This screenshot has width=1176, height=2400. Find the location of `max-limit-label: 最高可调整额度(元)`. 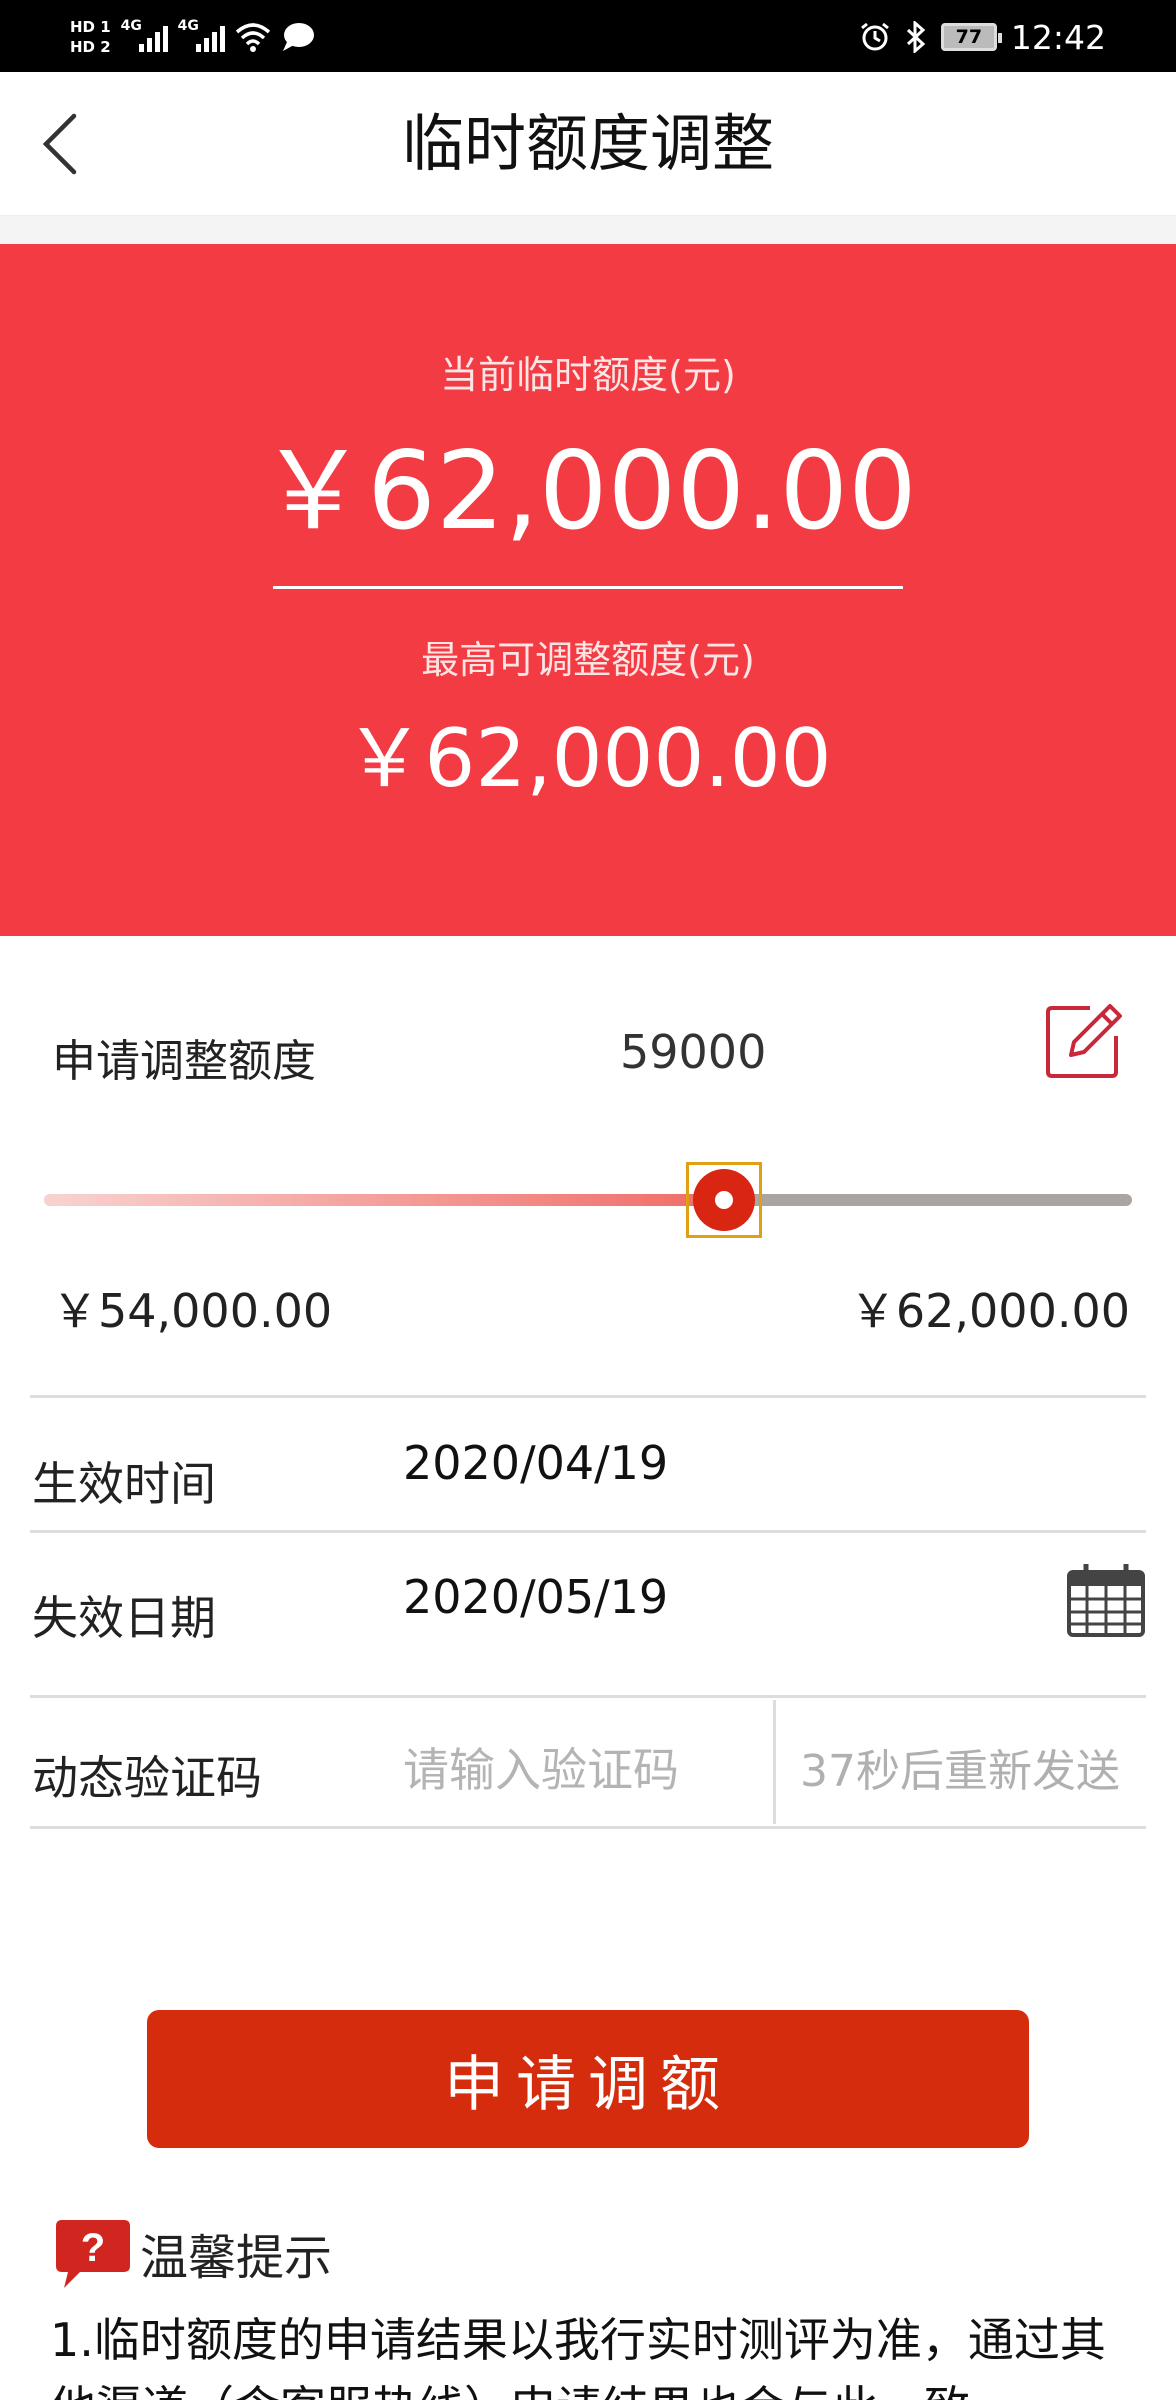

max-limit-label: 最高可调整额度(元) is located at coordinates (588, 660).